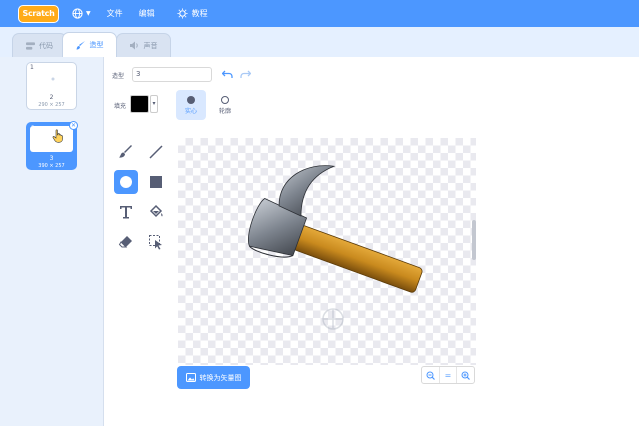 This screenshot has width=639, height=426. I want to click on convert-label: 转换为矢量图, so click(220, 377).